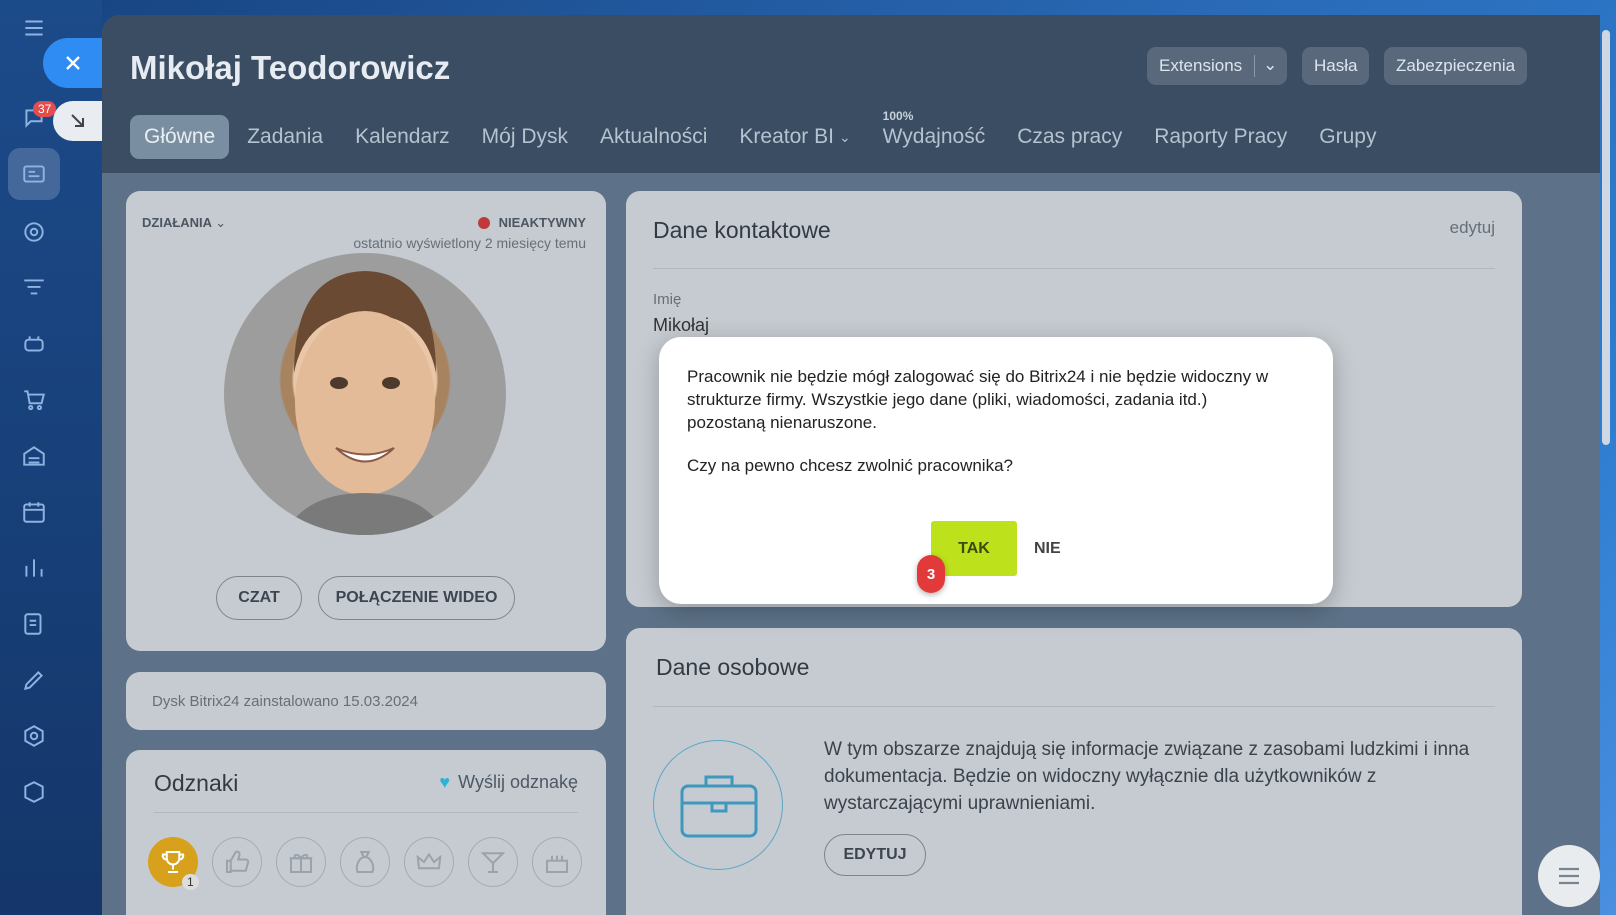  I want to click on person-photo, so click(365, 403).